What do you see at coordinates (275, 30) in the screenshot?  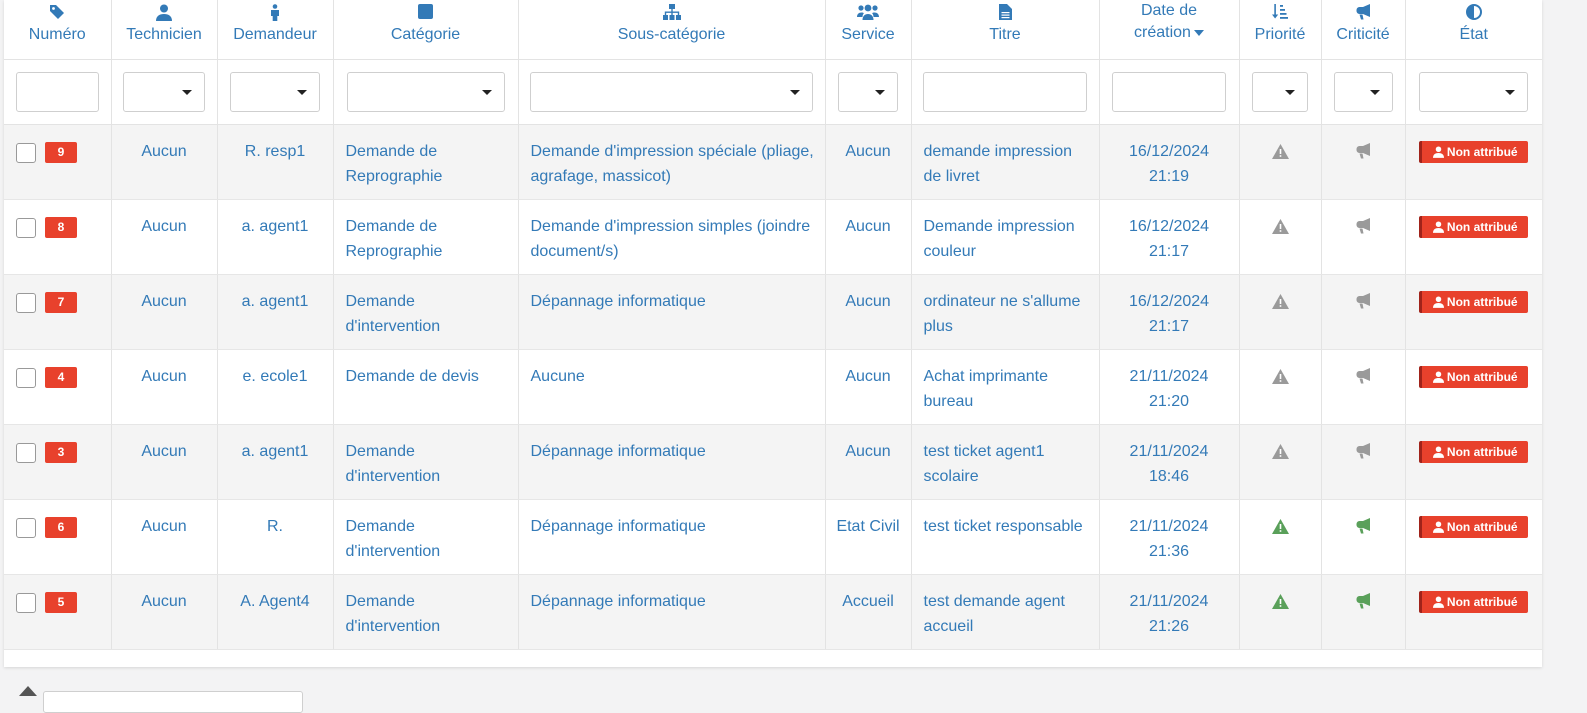 I see `column-header-demandeur: Demandeur` at bounding box center [275, 30].